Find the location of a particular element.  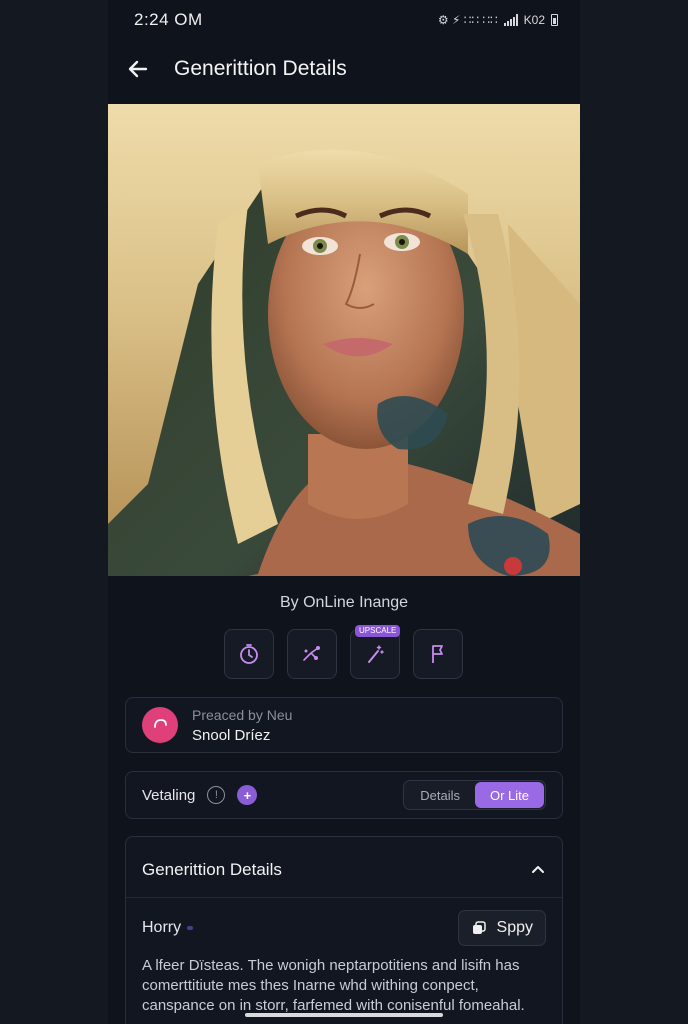

page-title: Generittion Details is located at coordinates (260, 68).